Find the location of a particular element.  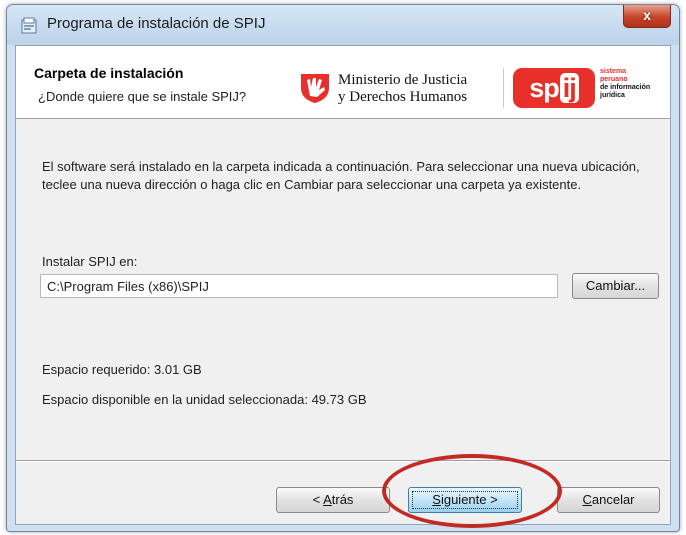

ministry-line-1: Ministerio de Justicia is located at coordinates (403, 80).